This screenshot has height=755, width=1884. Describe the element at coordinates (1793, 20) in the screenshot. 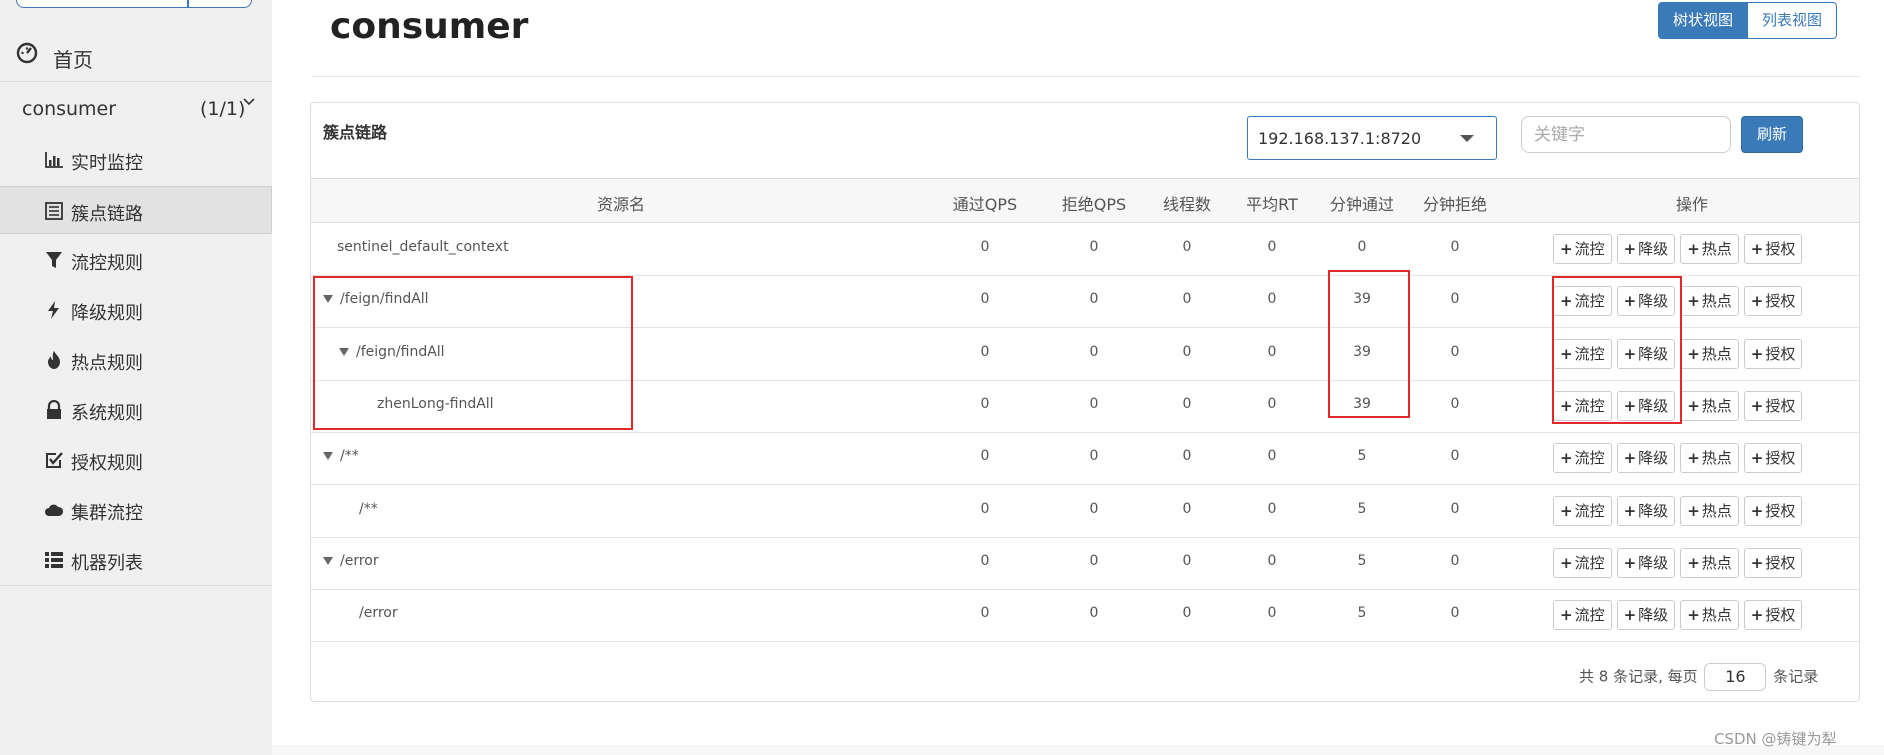

I see `list-view-button: 列表视图` at that location.